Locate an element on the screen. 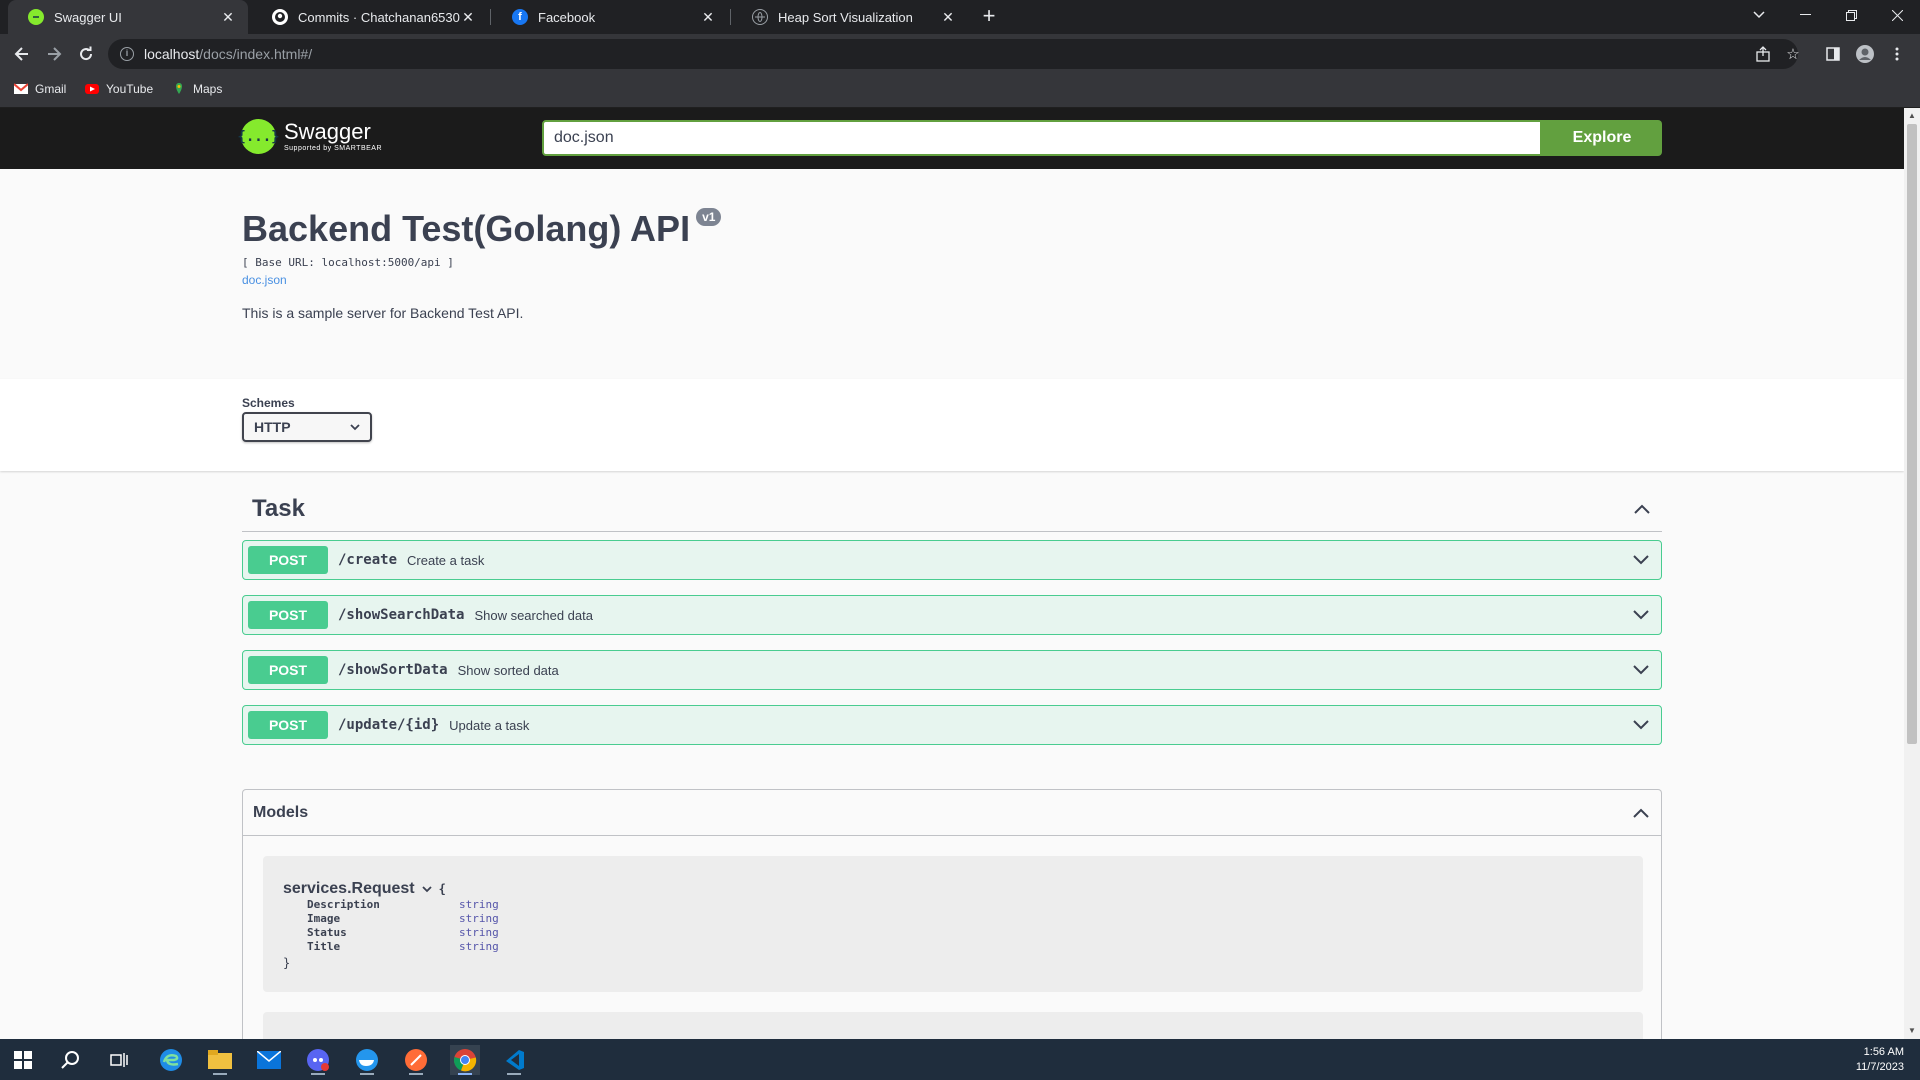 The image size is (1920, 1080). scroll-down-icon: ▼ is located at coordinates (1912, 1031).